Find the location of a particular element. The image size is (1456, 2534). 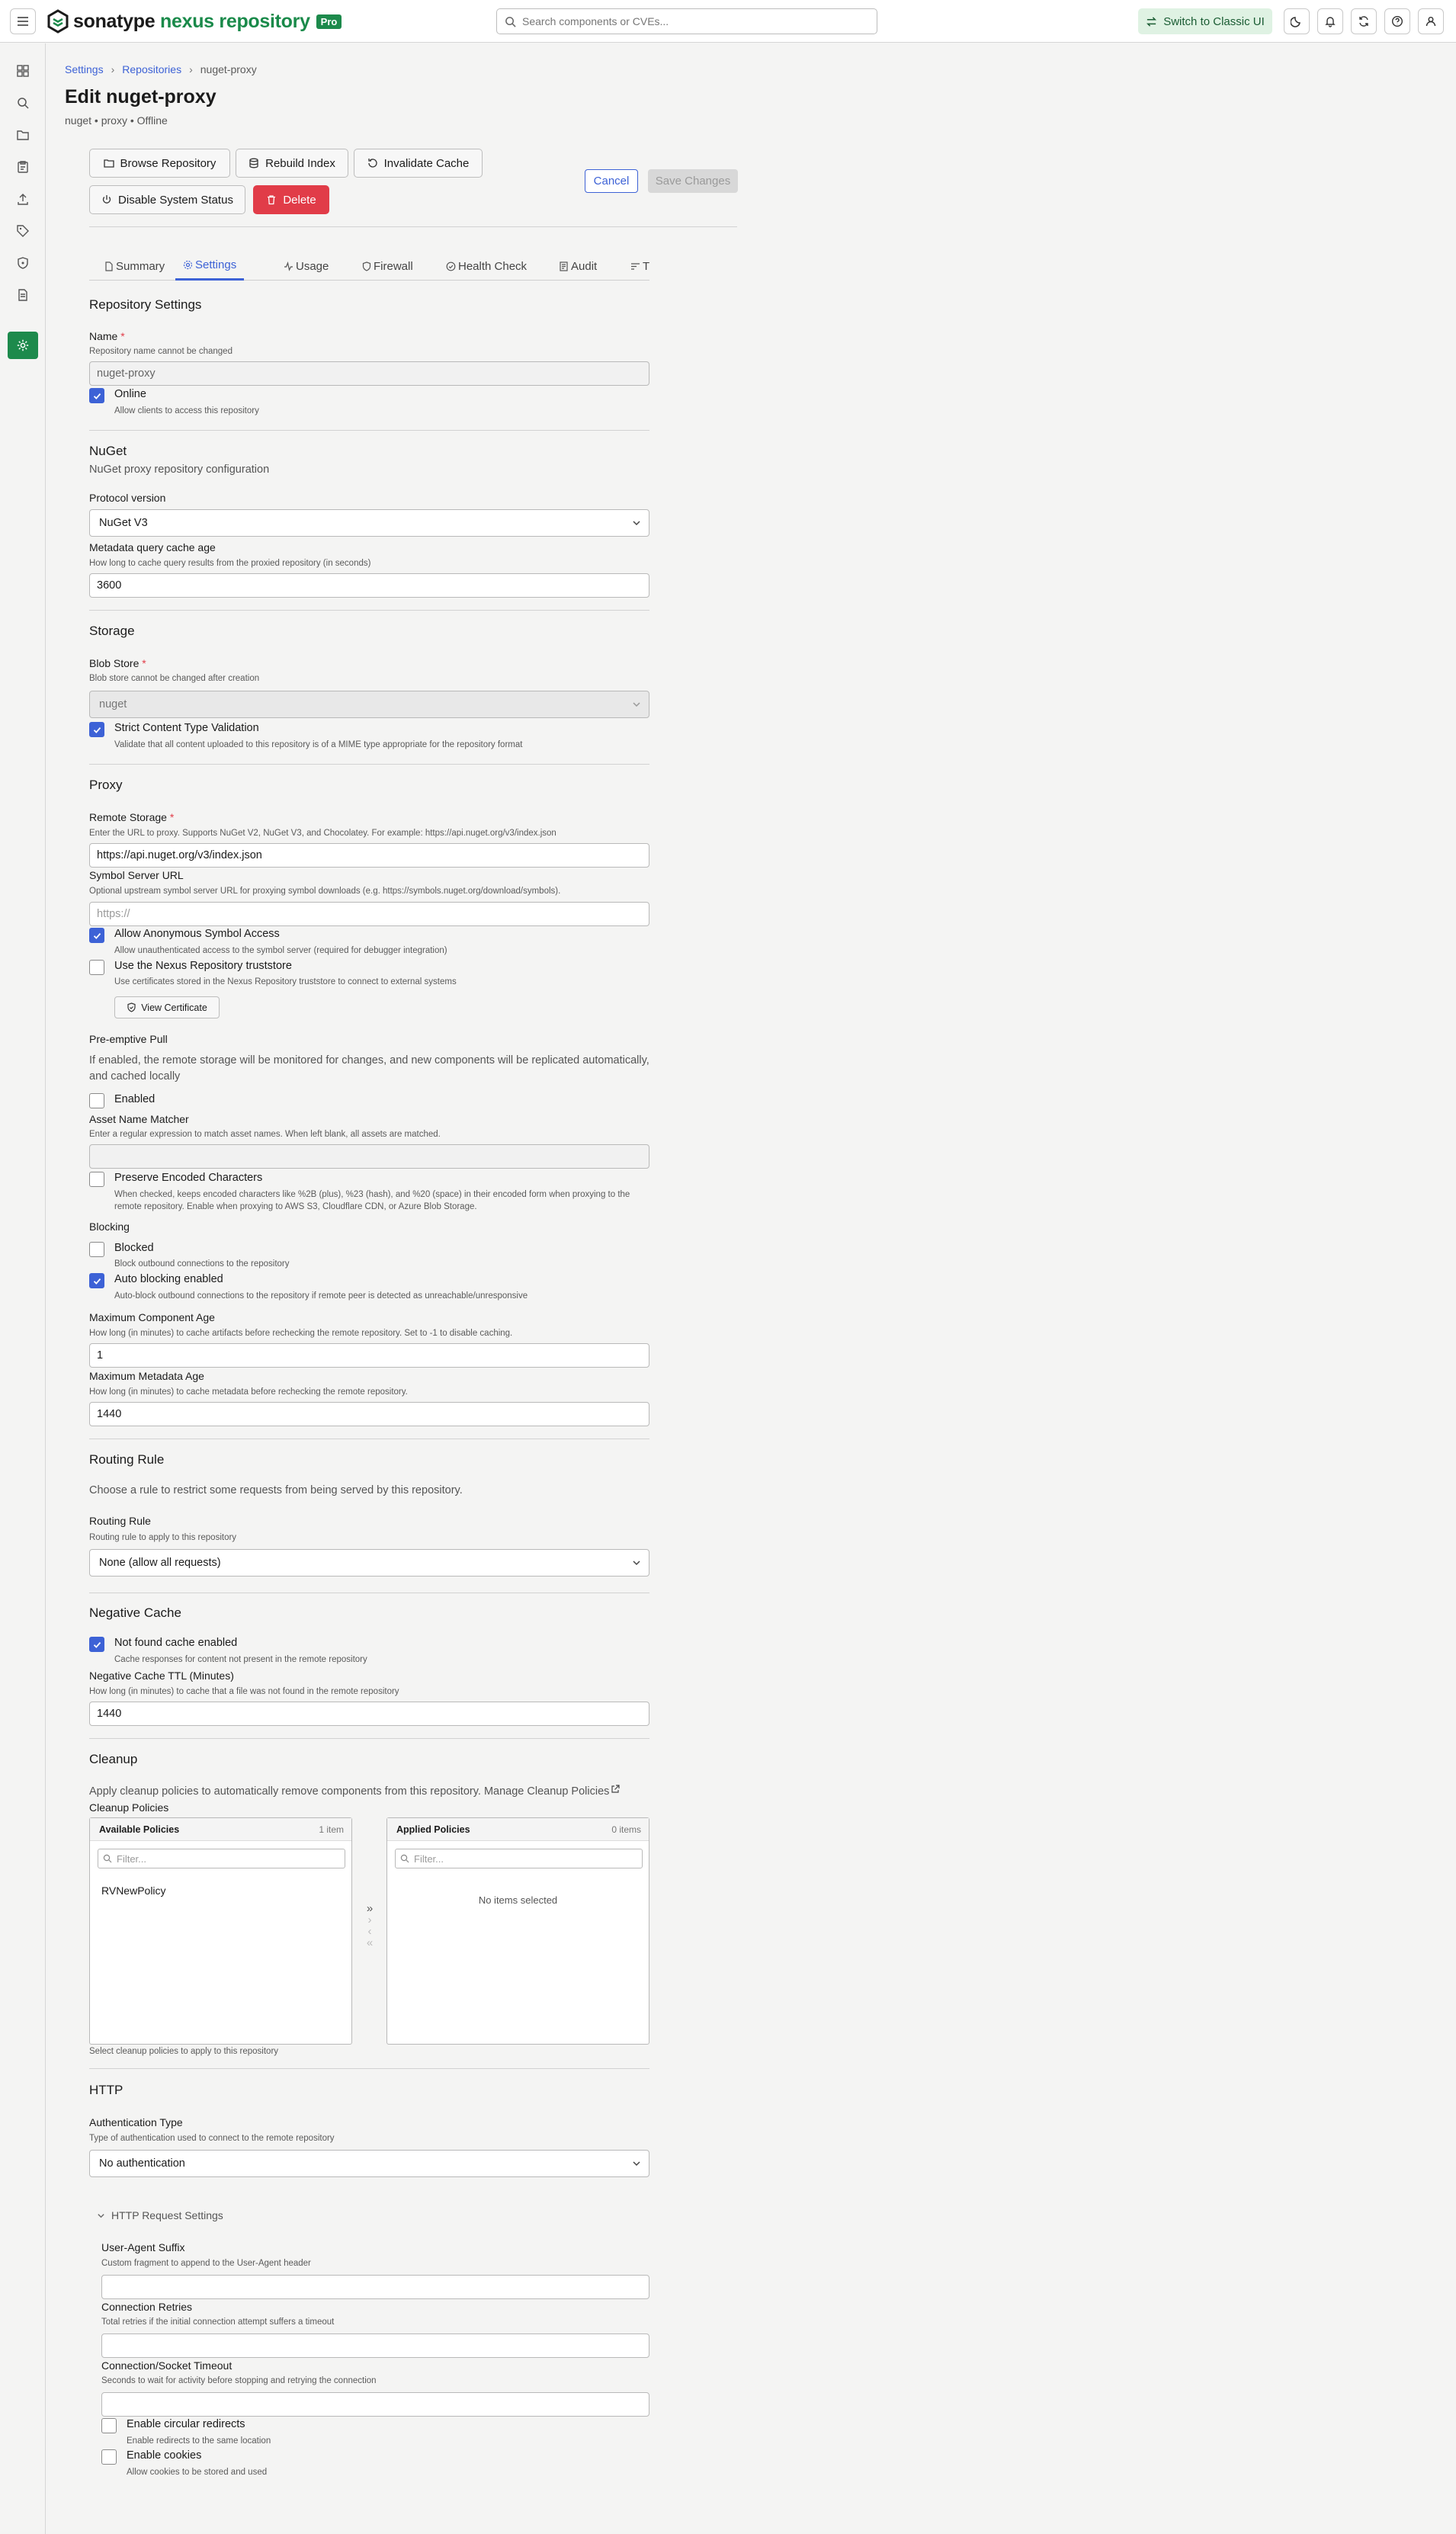

rebuild-index-button: Rebuild Index is located at coordinates (292, 163).